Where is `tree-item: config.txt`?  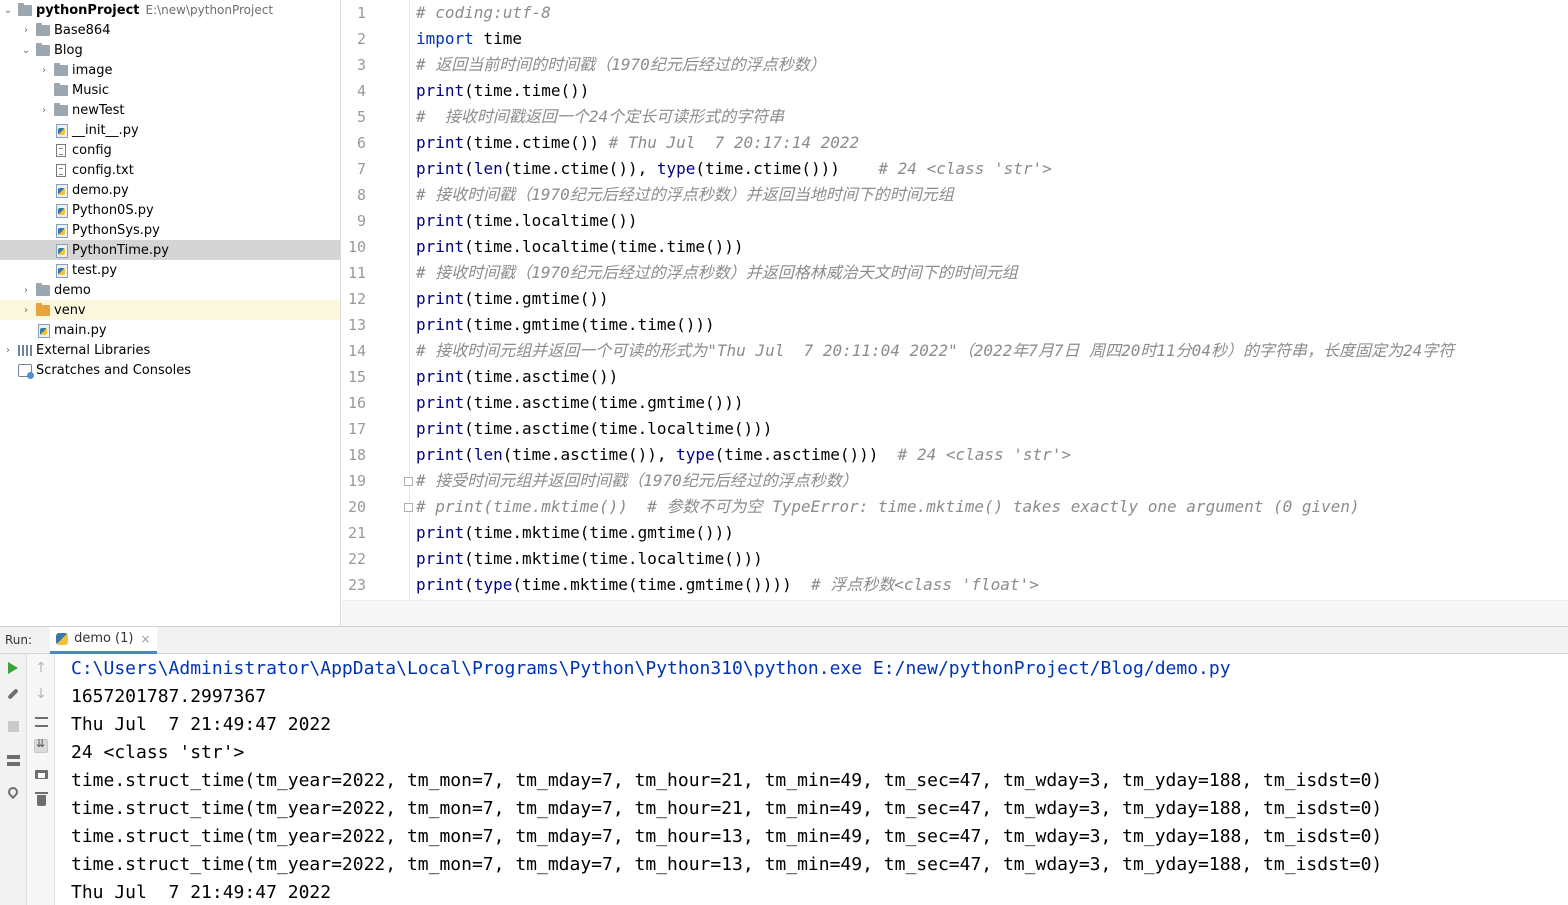
tree-item: config.txt is located at coordinates (170, 170).